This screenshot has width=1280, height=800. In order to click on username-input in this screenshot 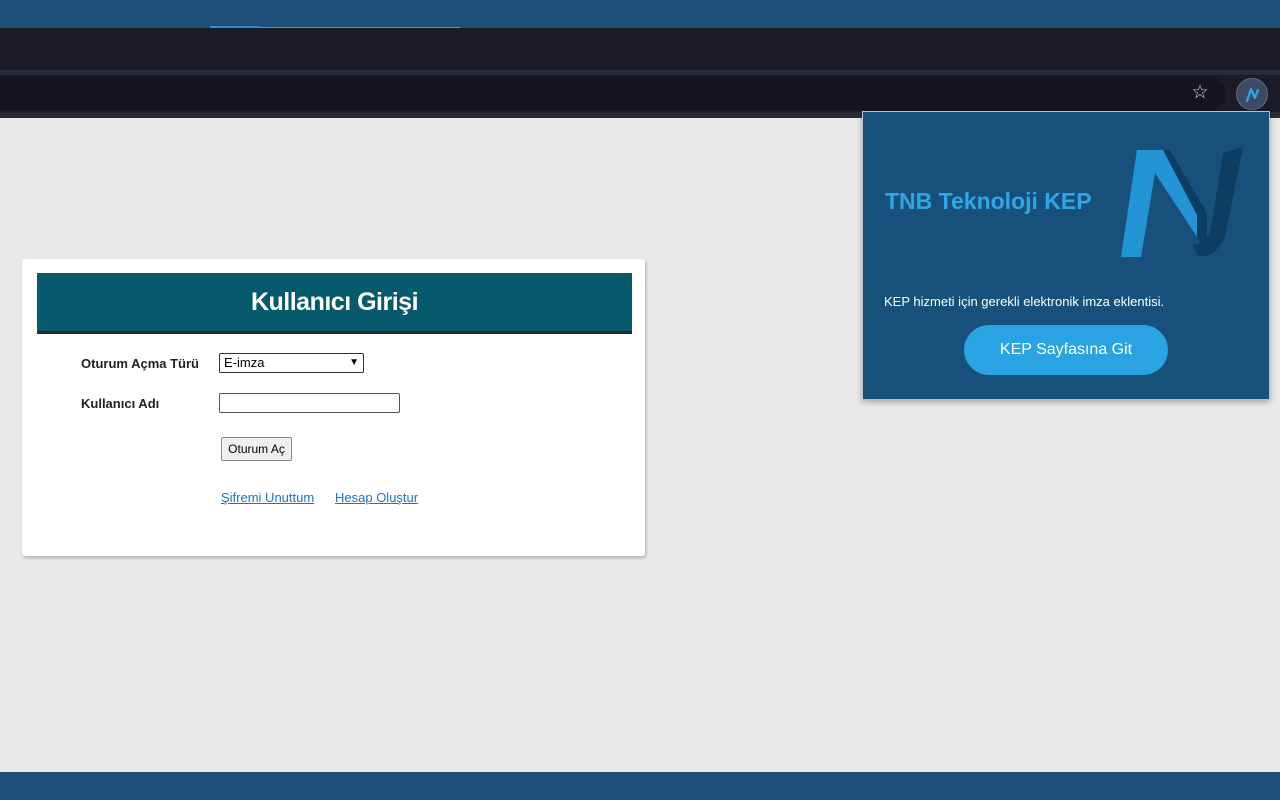, I will do `click(309, 403)`.